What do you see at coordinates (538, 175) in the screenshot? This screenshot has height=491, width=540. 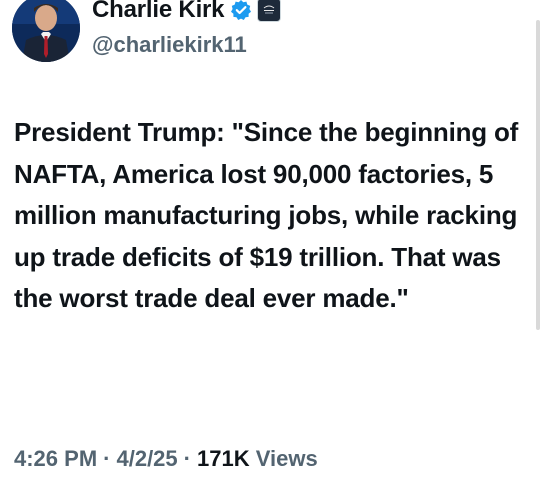 I see `scrollbar` at bounding box center [538, 175].